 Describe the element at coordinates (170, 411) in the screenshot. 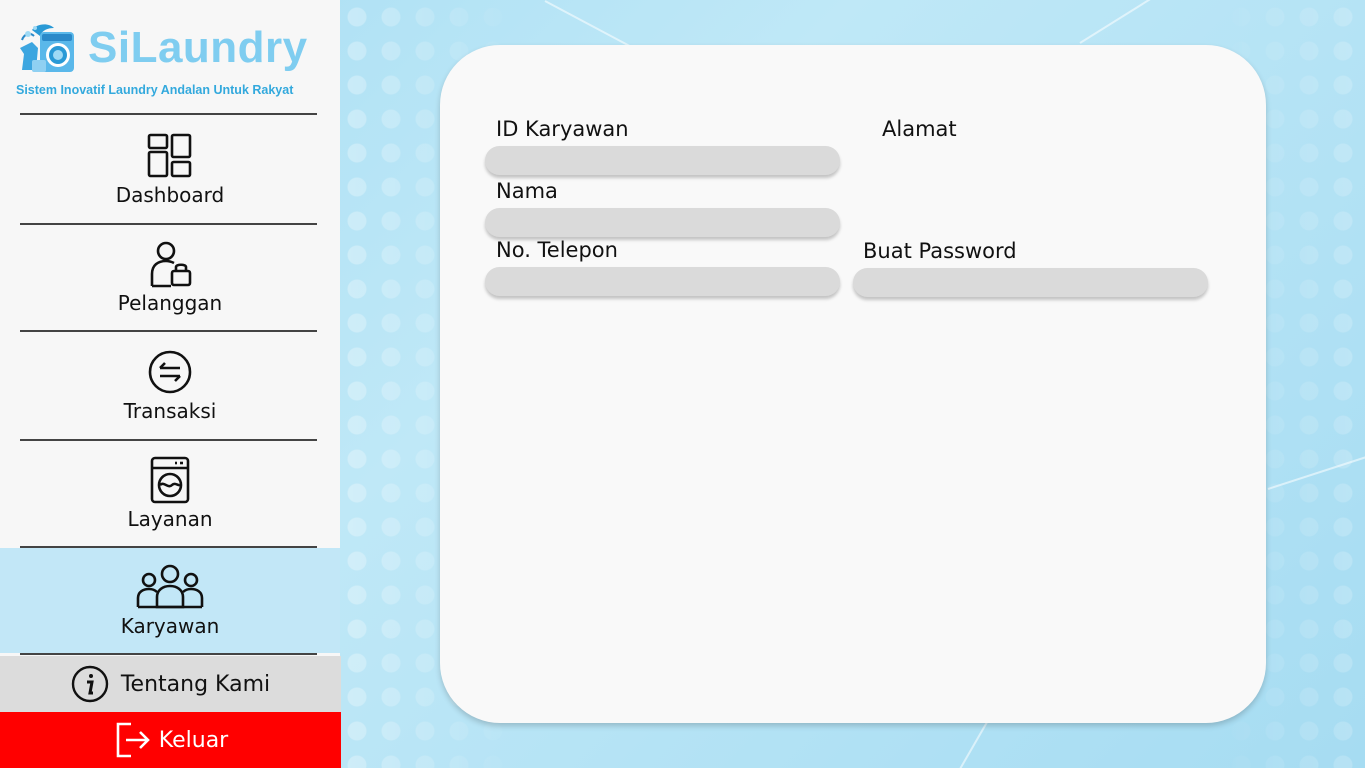

I see `sidebar-item-label: Transaksi` at that location.